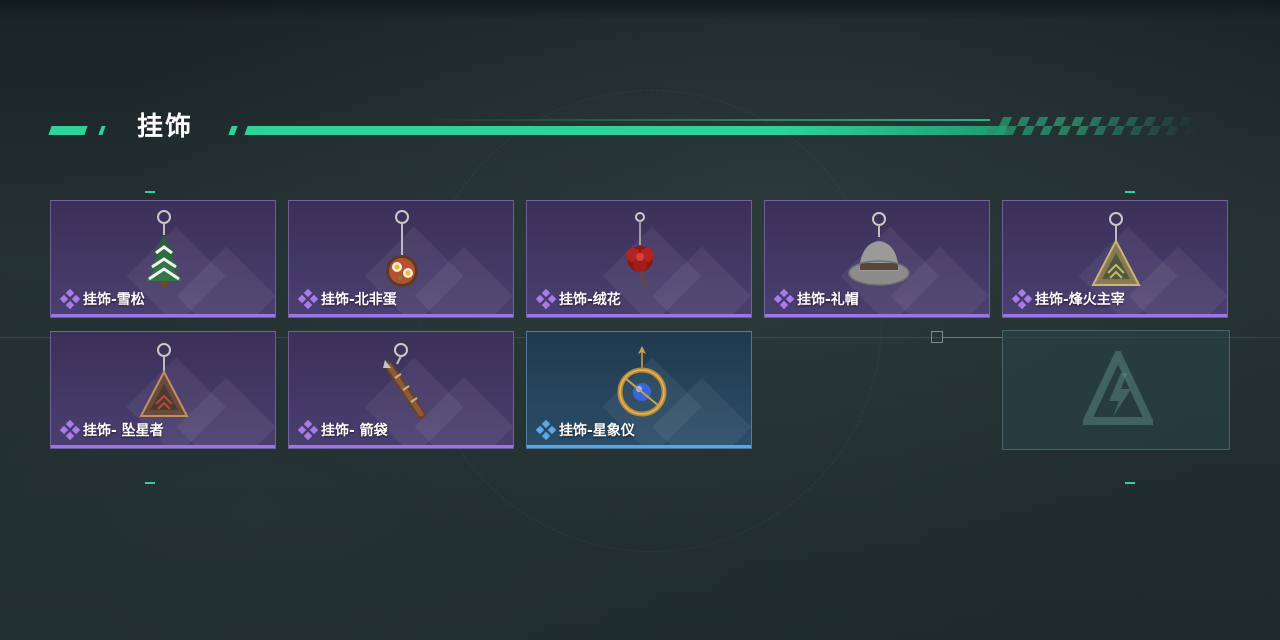 This screenshot has height=640, width=1280. I want to click on charm-card: 挂饰-绒花, so click(639, 259).